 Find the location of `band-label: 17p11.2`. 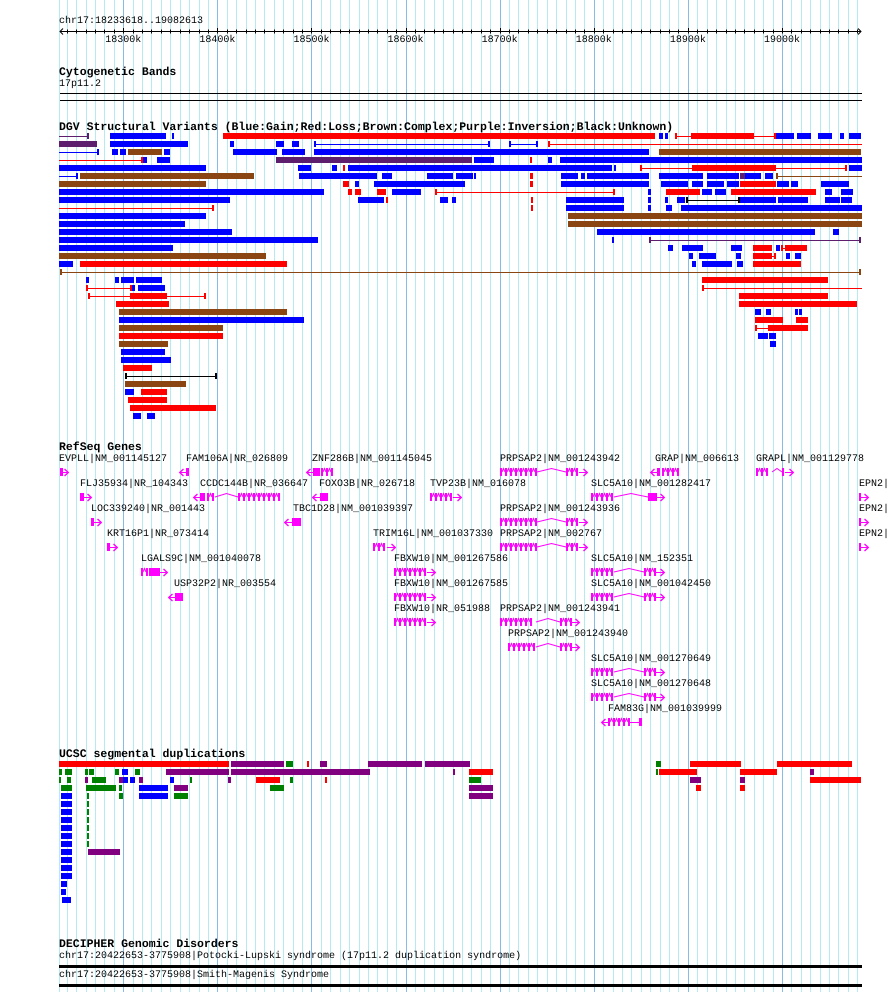

band-label: 17p11.2 is located at coordinates (80, 85).